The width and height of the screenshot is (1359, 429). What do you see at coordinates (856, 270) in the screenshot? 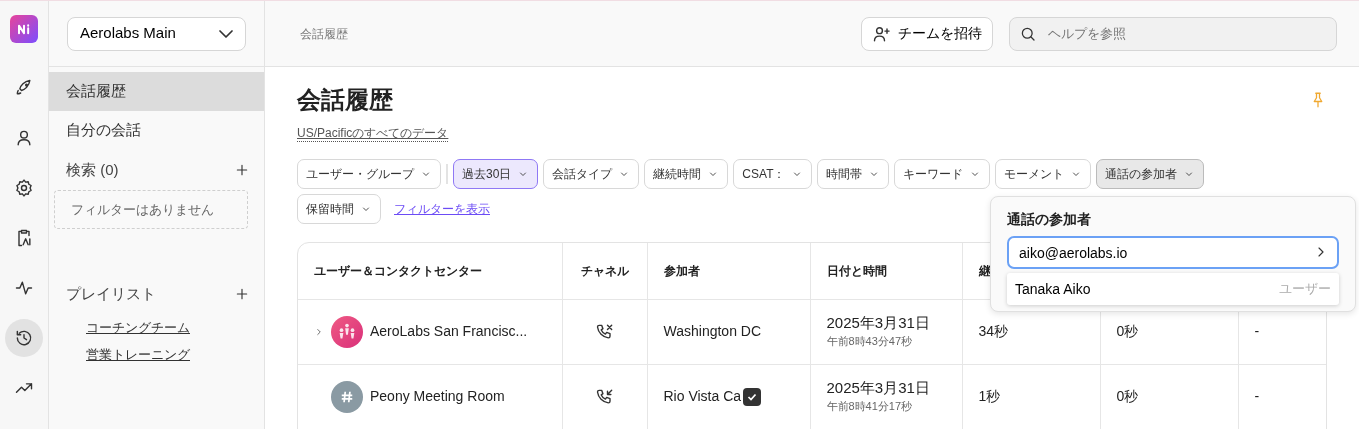
I see `column-header: 日付と時間` at bounding box center [856, 270].